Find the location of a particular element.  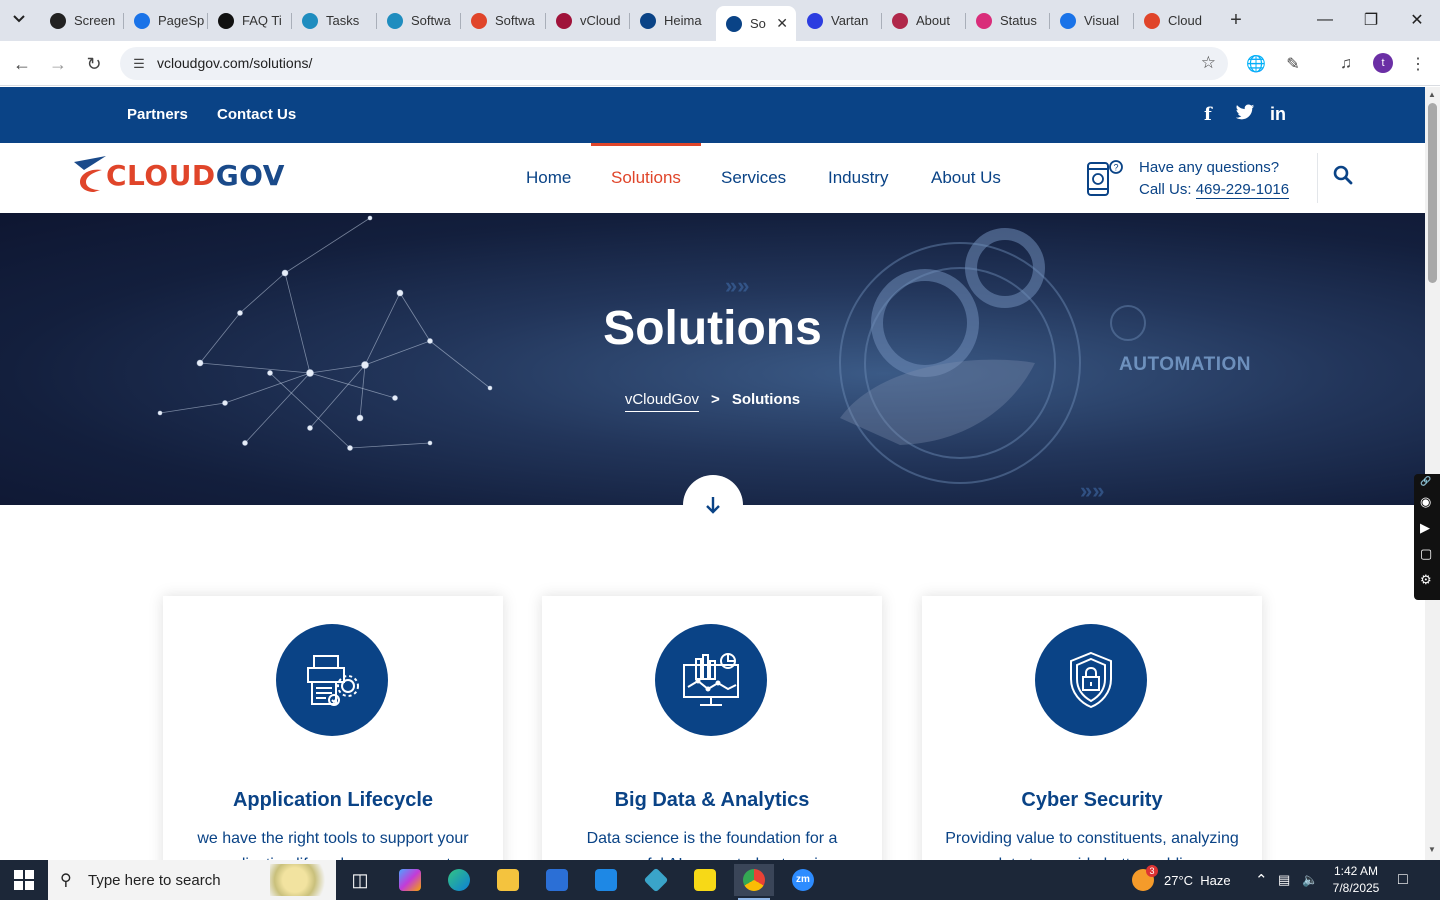

breadcrumb-current: Solutions is located at coordinates (766, 399).